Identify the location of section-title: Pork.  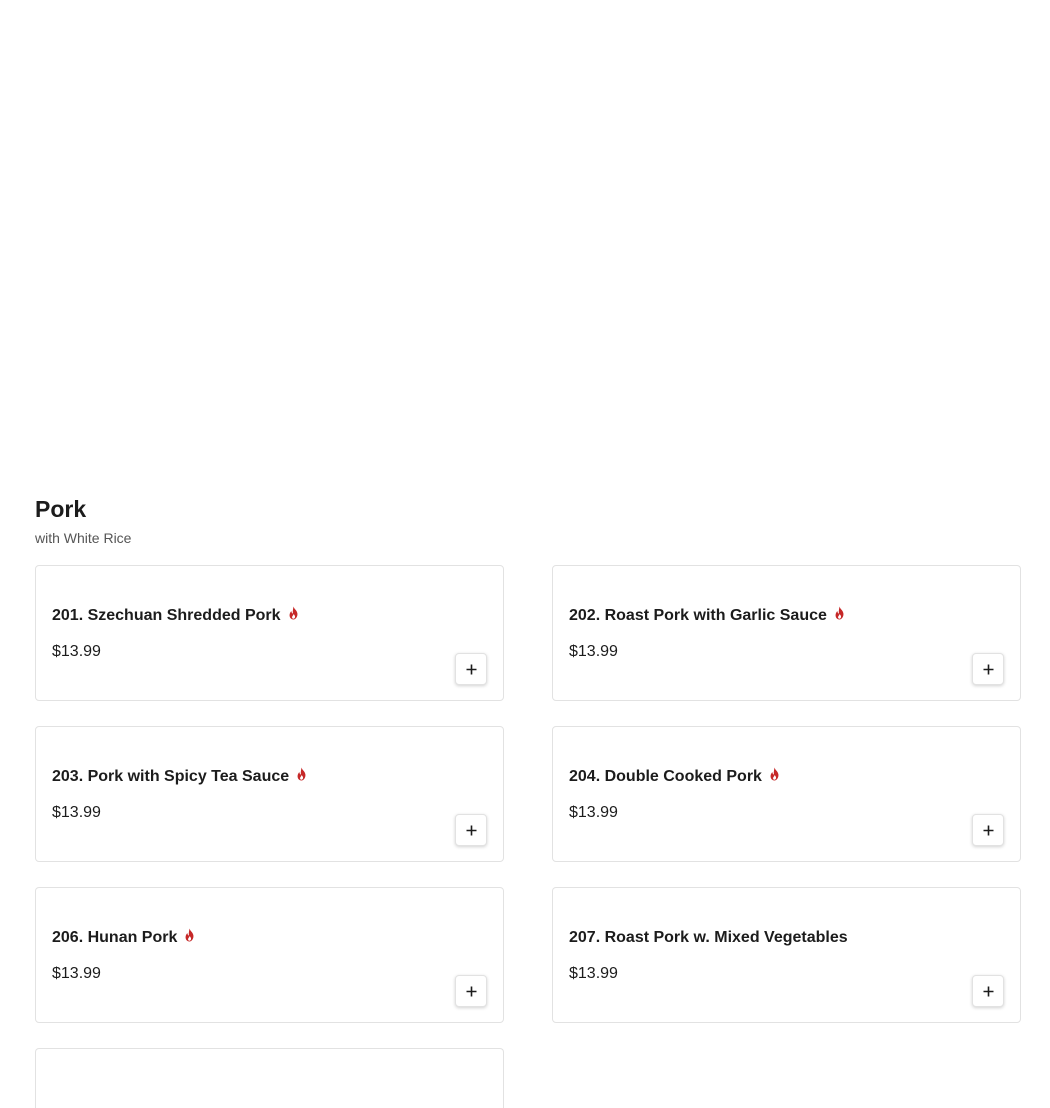
(61, 509).